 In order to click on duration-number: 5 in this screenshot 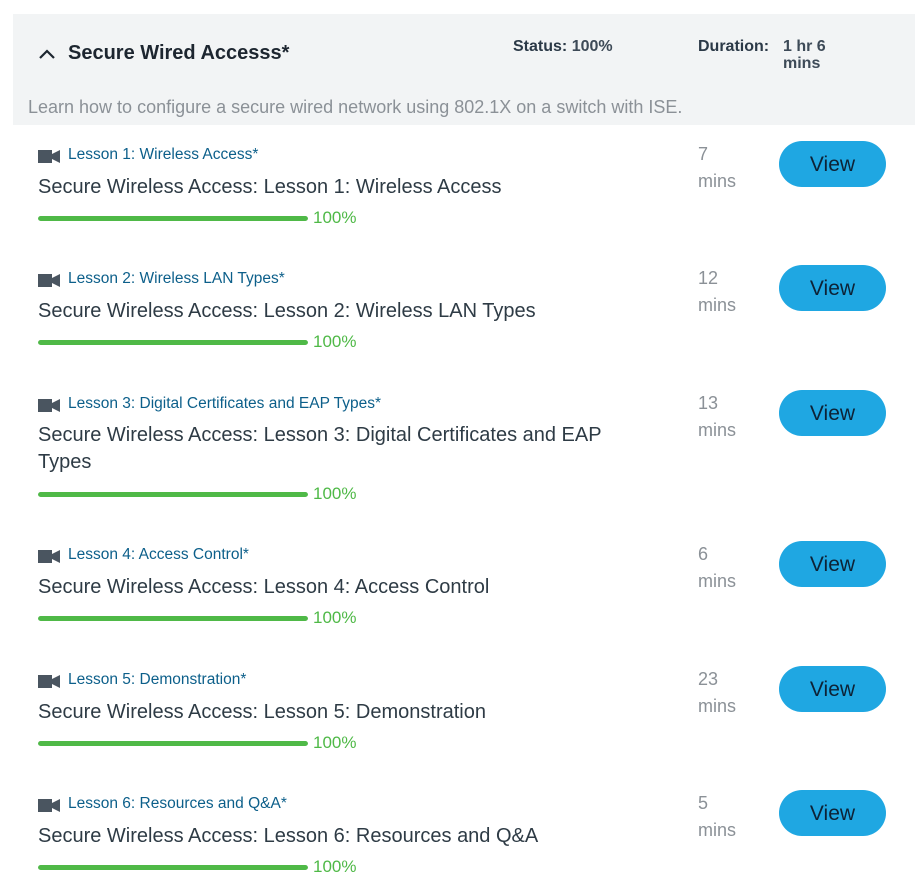, I will do `click(703, 803)`.